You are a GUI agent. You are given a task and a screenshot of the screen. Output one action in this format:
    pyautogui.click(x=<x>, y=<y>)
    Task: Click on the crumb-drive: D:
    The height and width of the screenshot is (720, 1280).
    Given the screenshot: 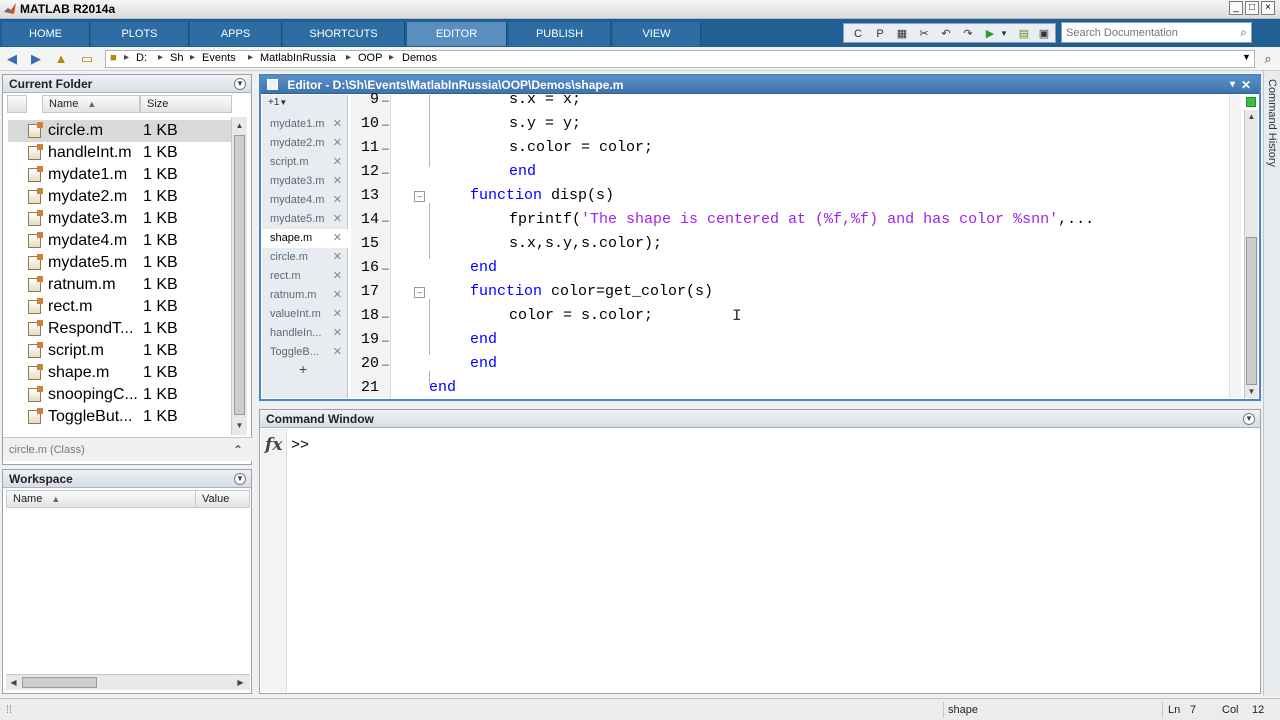 What is the action you would take?
    pyautogui.click(x=141, y=58)
    